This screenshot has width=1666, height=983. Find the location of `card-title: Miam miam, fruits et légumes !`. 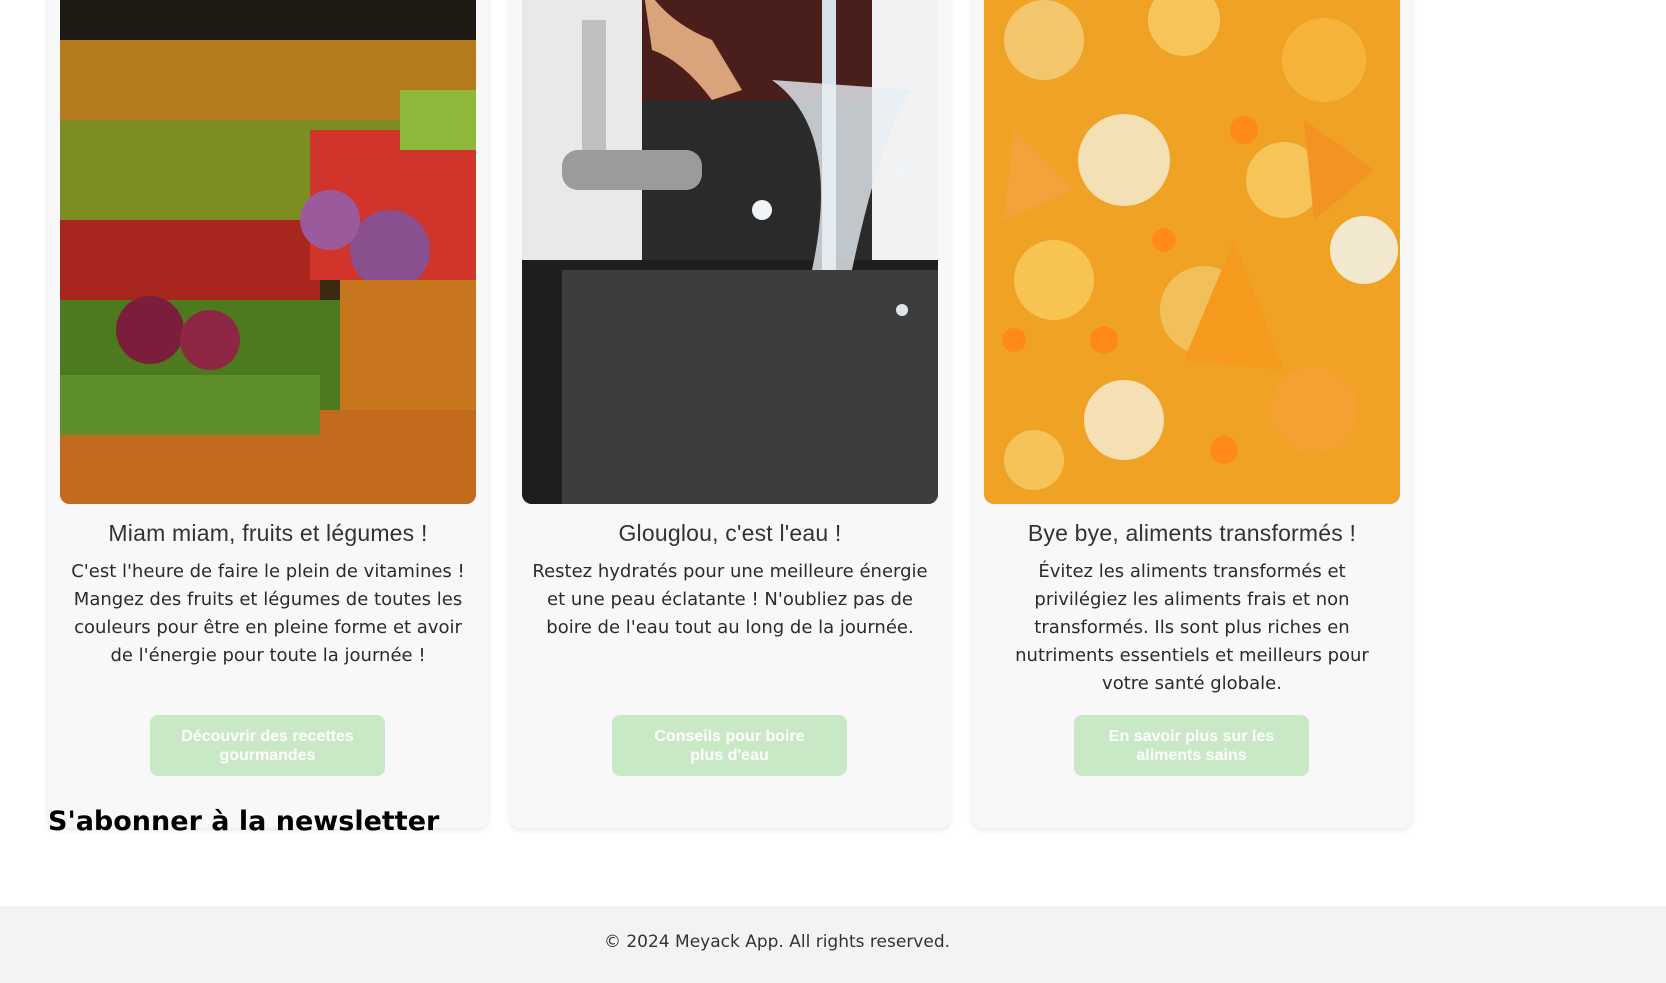

card-title: Miam miam, fruits et légumes ! is located at coordinates (268, 533).